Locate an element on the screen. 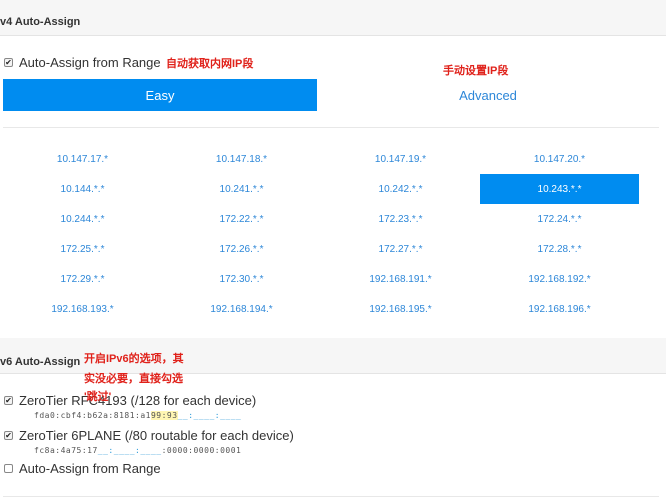 The width and height of the screenshot is (666, 500). ipv4-auto-assign-toggle: ✔ Auto-Assign from Range is located at coordinates (82, 62).